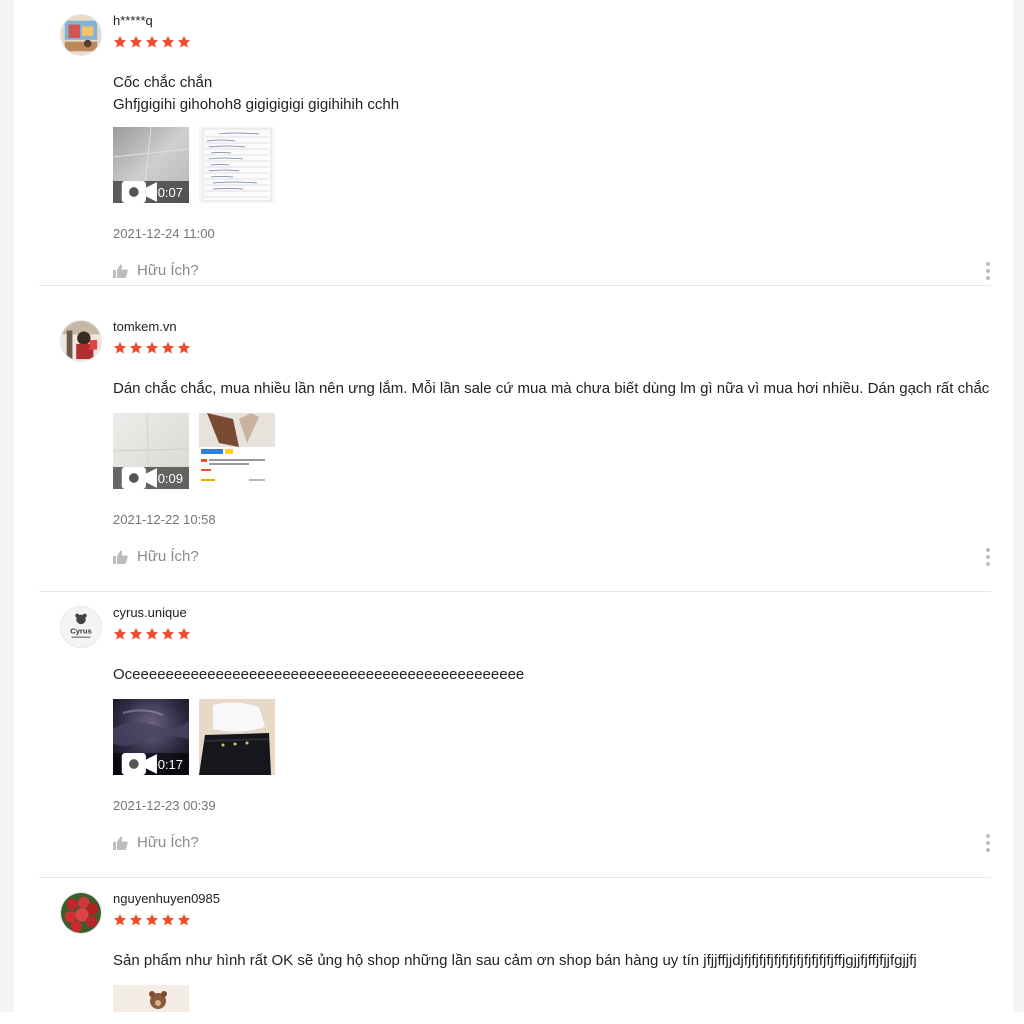 This screenshot has width=1024, height=1024. I want to click on user-avatar: Cyrus, so click(81, 627).